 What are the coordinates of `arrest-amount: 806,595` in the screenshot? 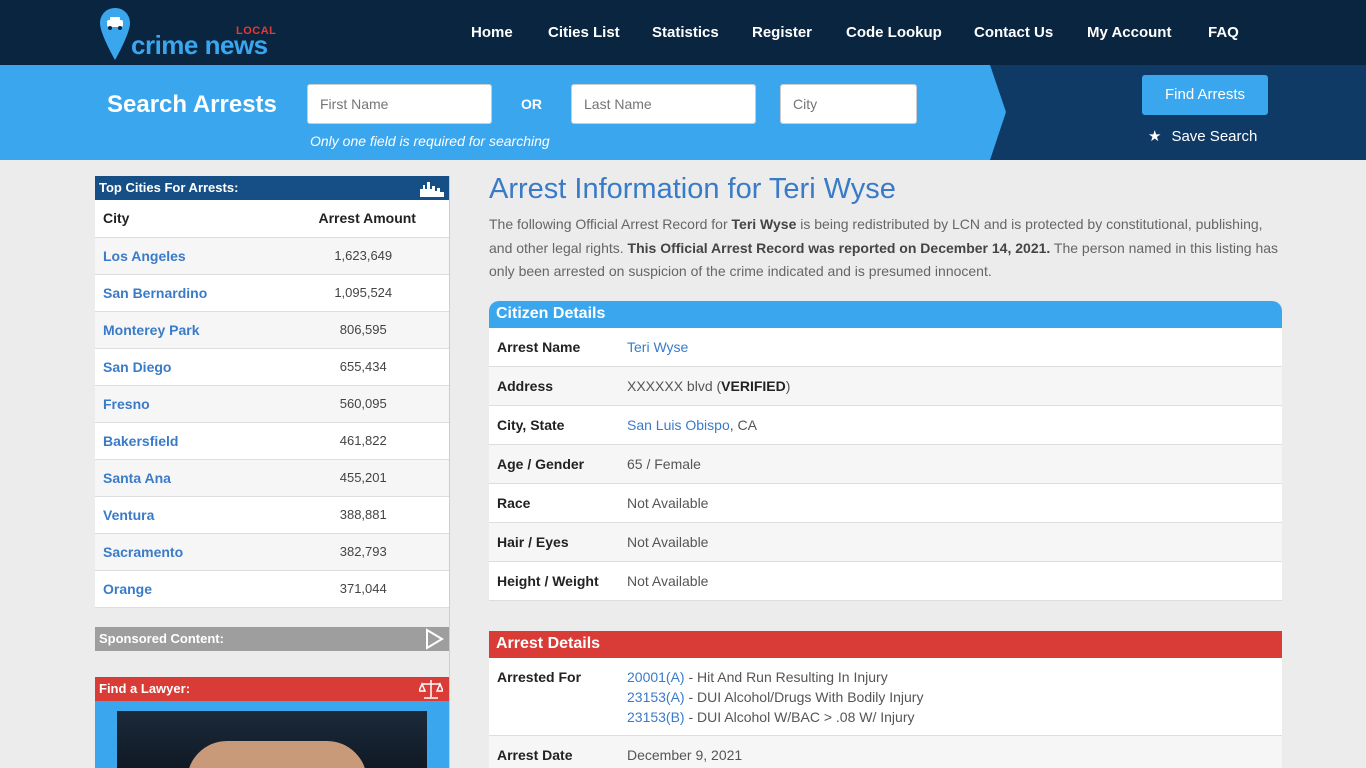 It's located at (363, 330).